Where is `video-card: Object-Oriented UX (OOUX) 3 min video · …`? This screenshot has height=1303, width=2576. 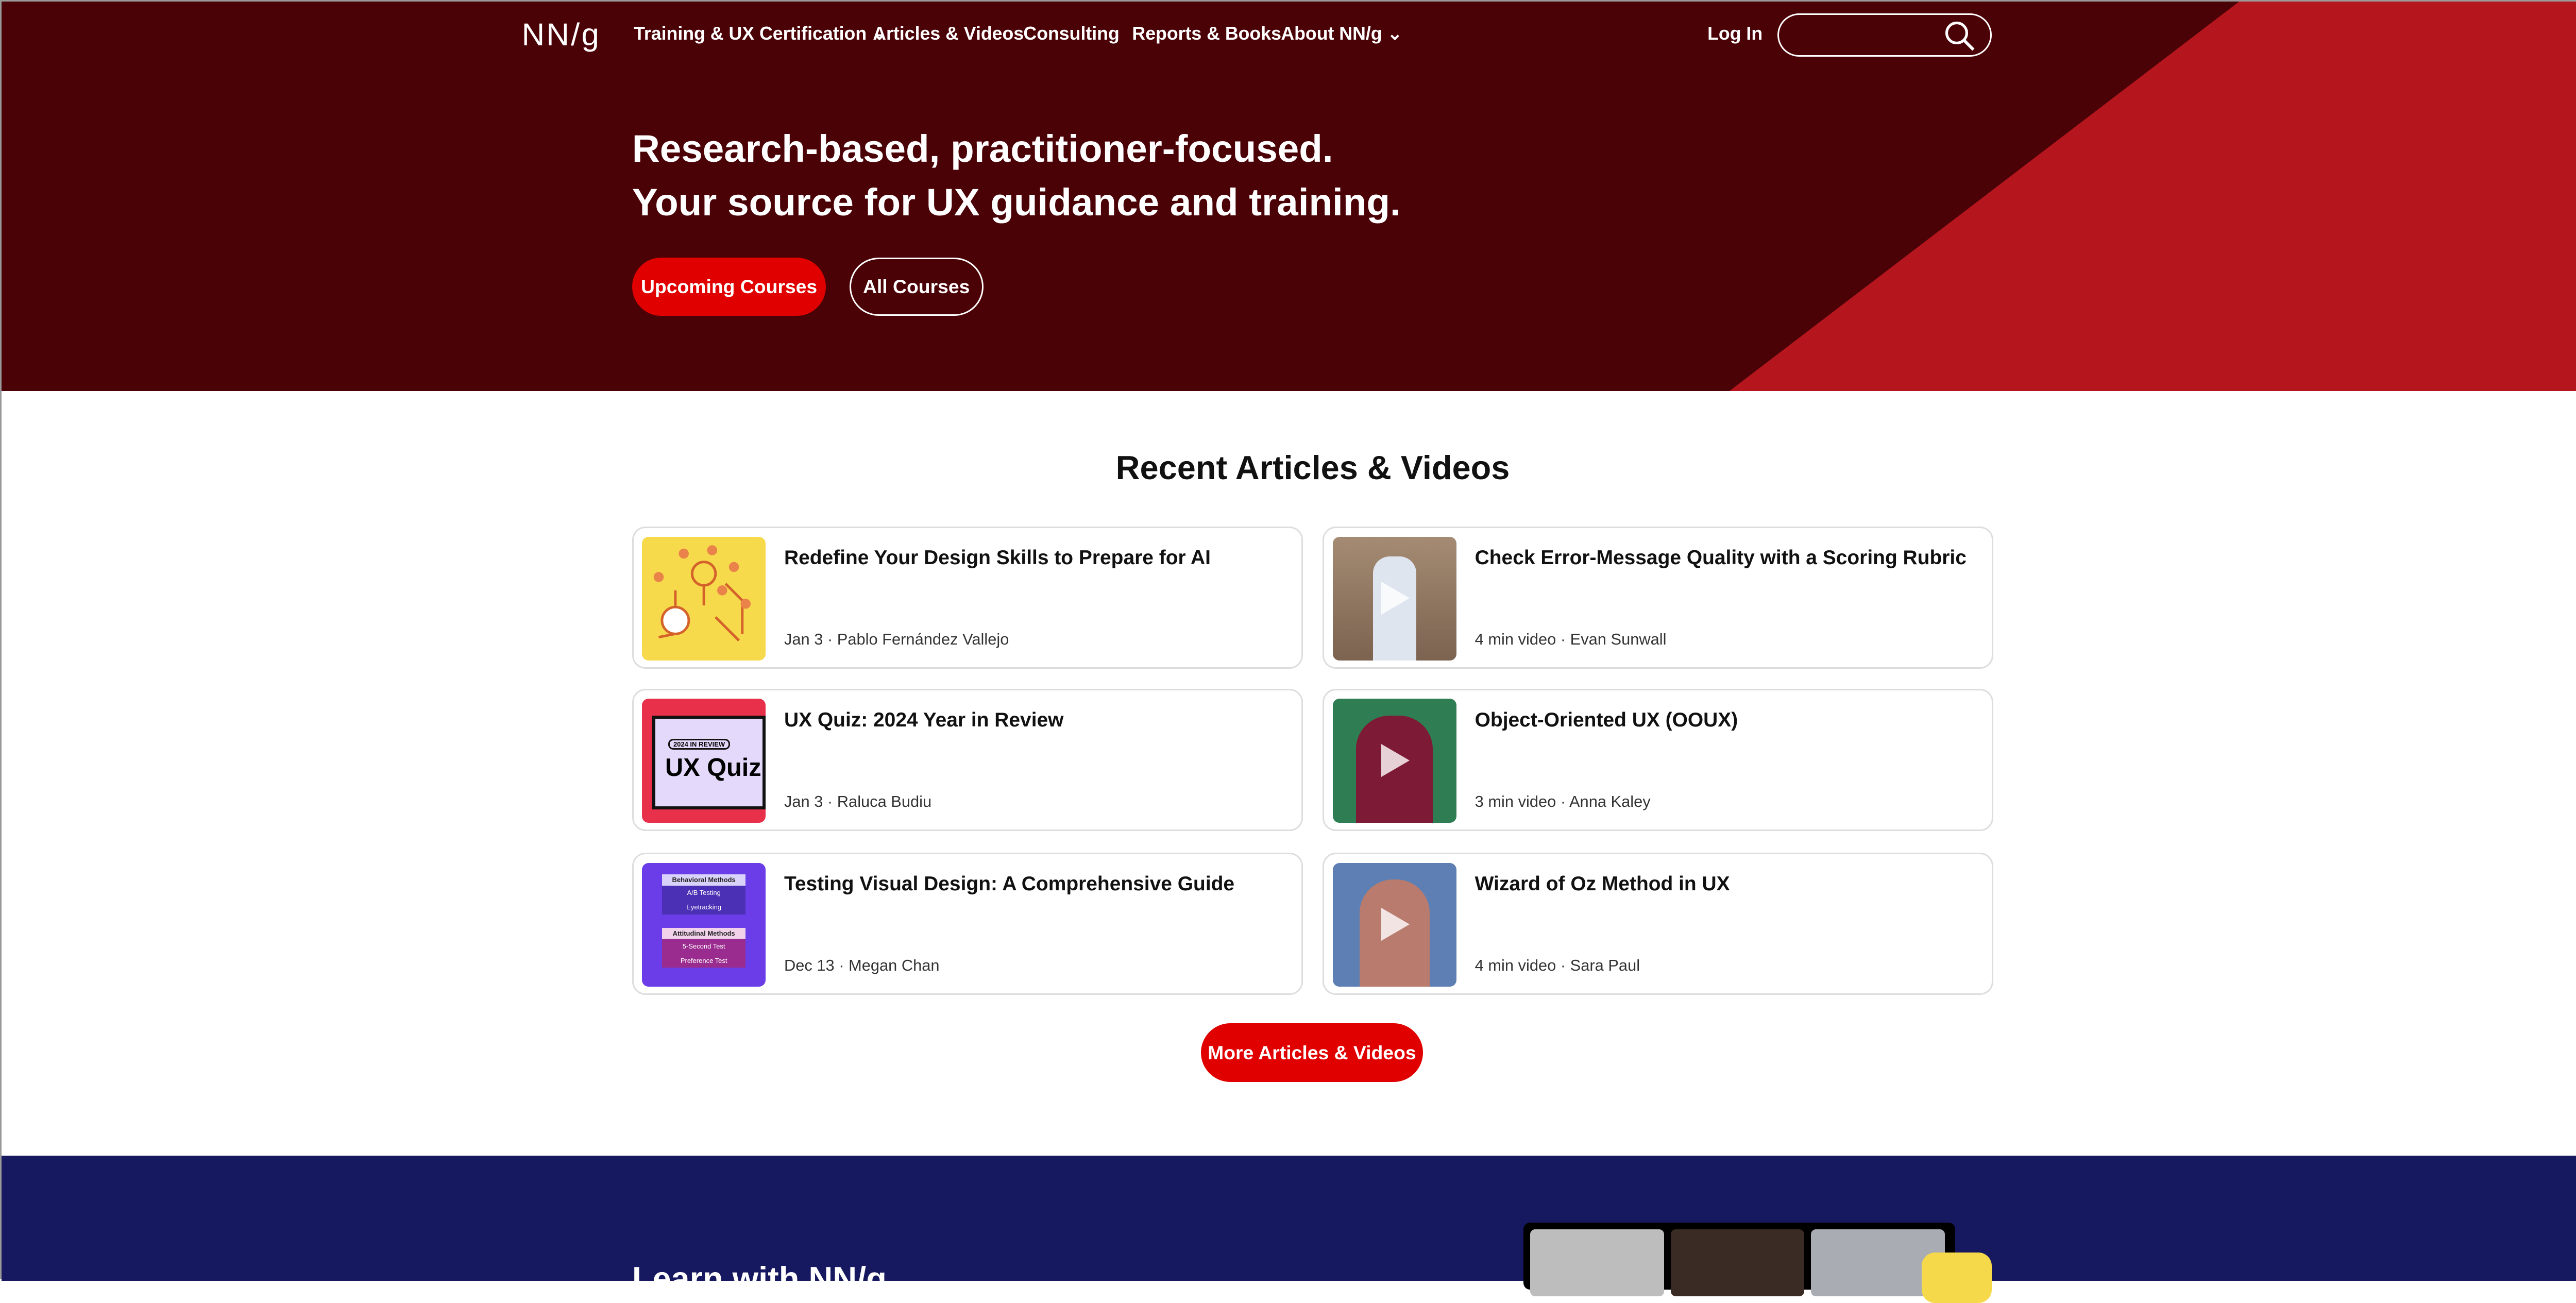 video-card: Object-Oriented UX (OOUX) 3 min video · … is located at coordinates (1659, 760).